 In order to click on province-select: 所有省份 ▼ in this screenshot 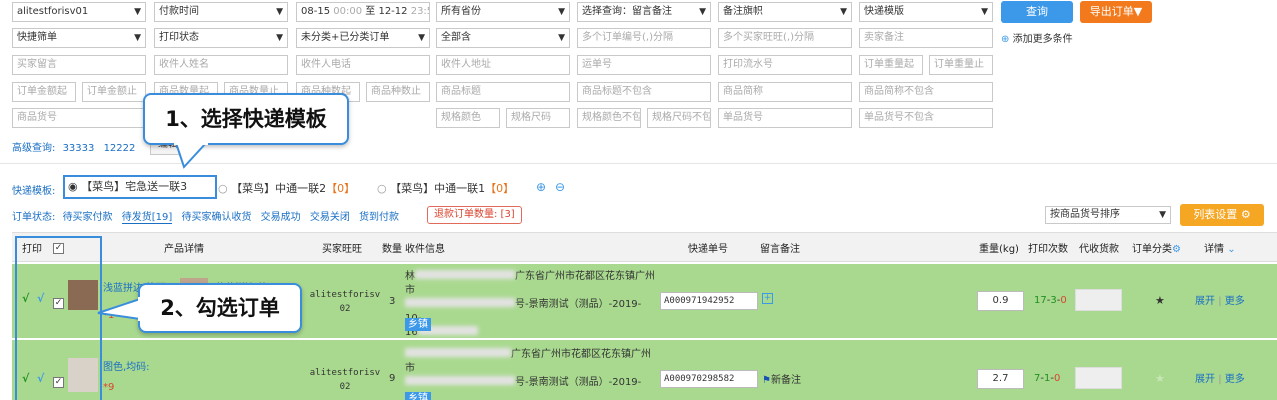, I will do `click(503, 12)`.